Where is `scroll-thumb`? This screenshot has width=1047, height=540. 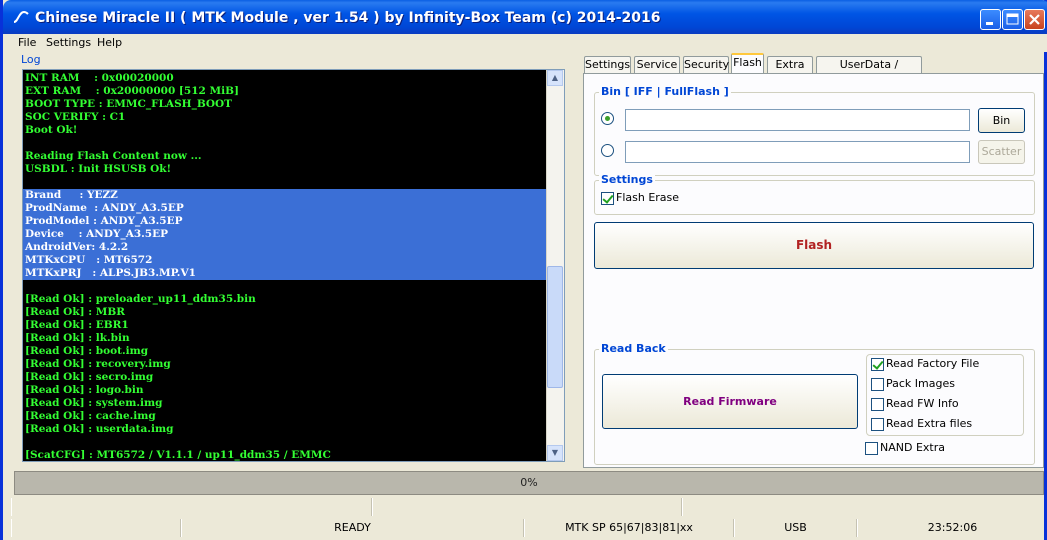
scroll-thumb is located at coordinates (555, 327).